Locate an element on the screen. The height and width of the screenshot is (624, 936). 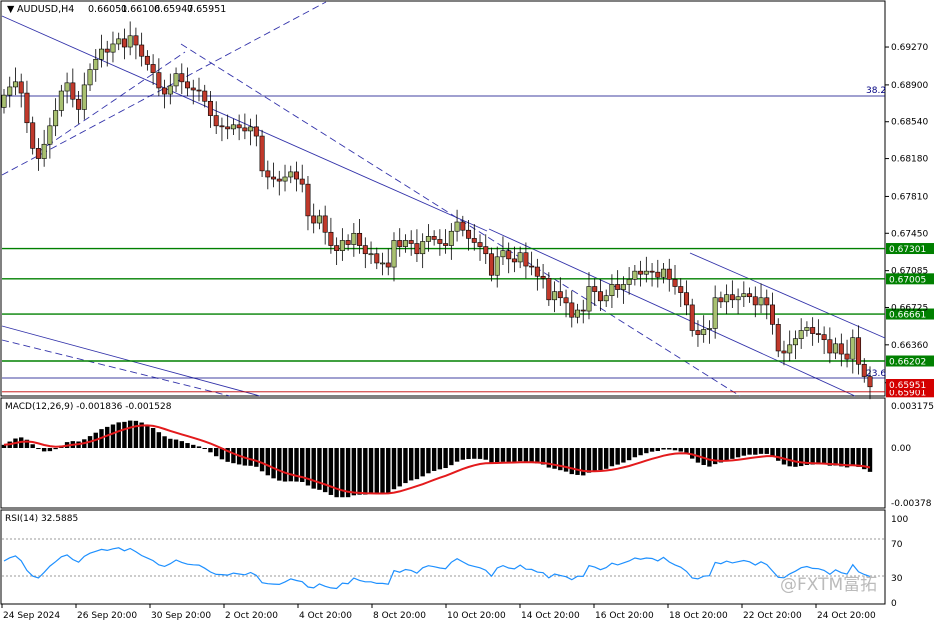
time-tick-label: 14 Oct 20:00 is located at coordinates (550, 616).